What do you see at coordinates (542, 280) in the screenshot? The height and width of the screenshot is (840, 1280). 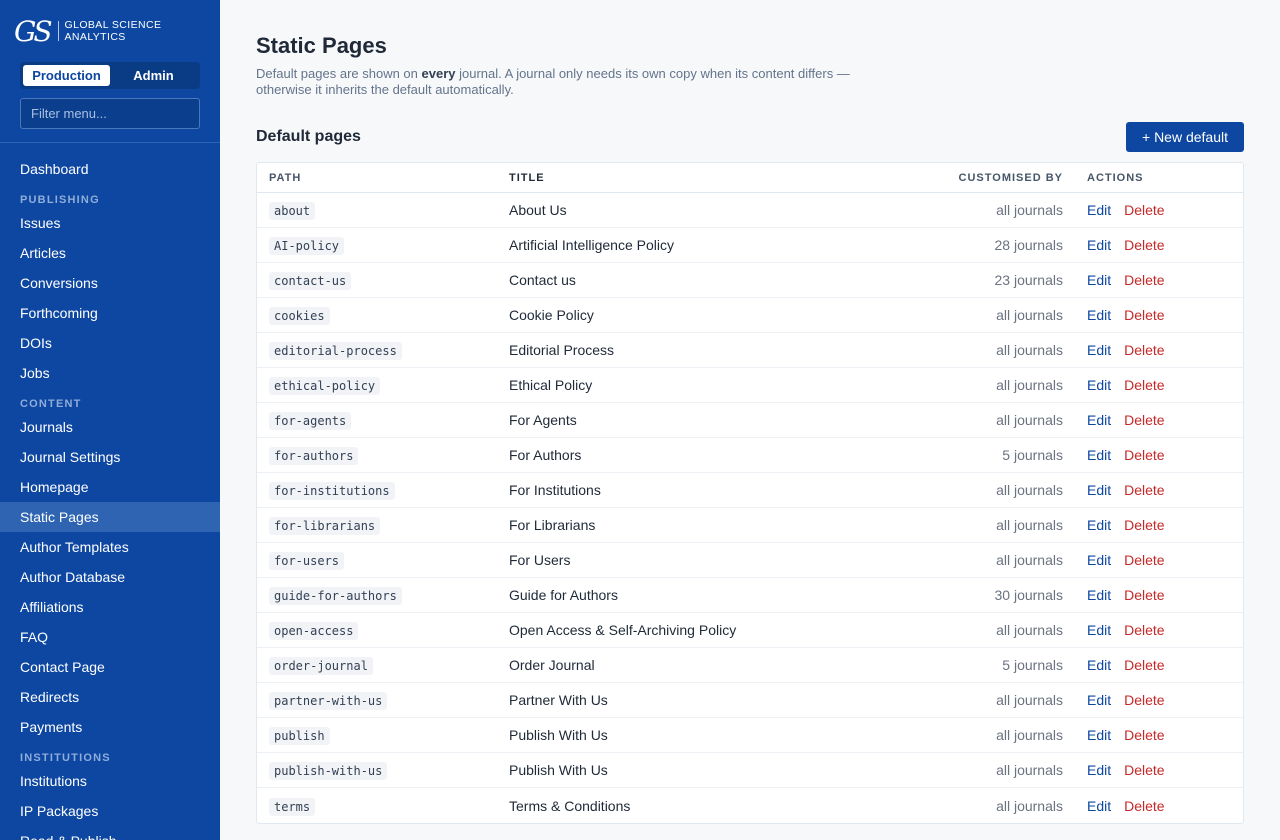 I see `title-cell: Contact us` at bounding box center [542, 280].